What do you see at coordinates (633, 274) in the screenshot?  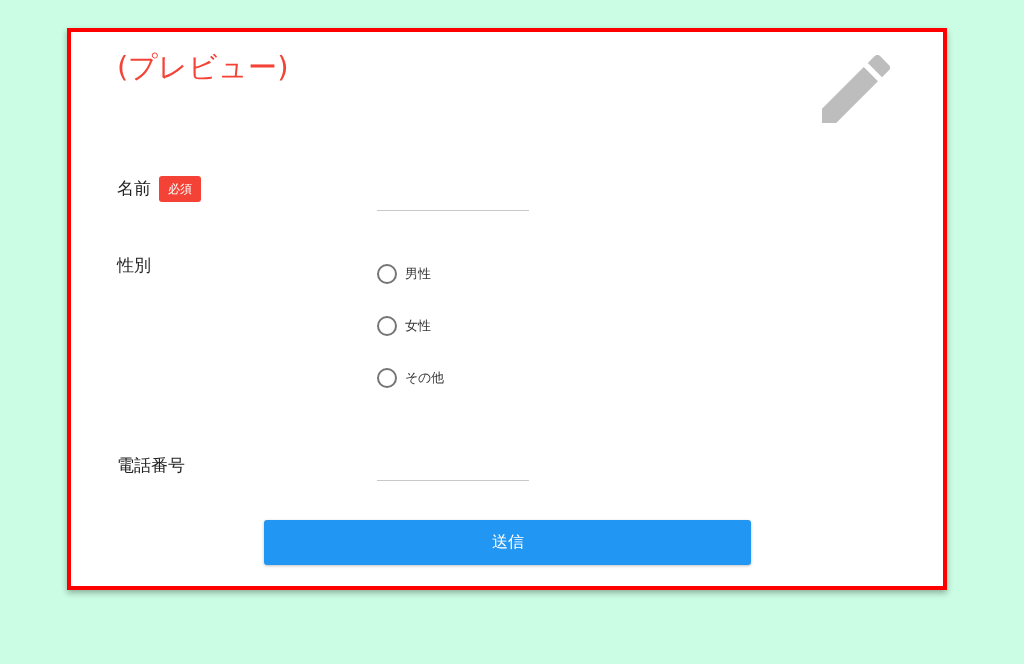 I see `radio-option: 男性` at bounding box center [633, 274].